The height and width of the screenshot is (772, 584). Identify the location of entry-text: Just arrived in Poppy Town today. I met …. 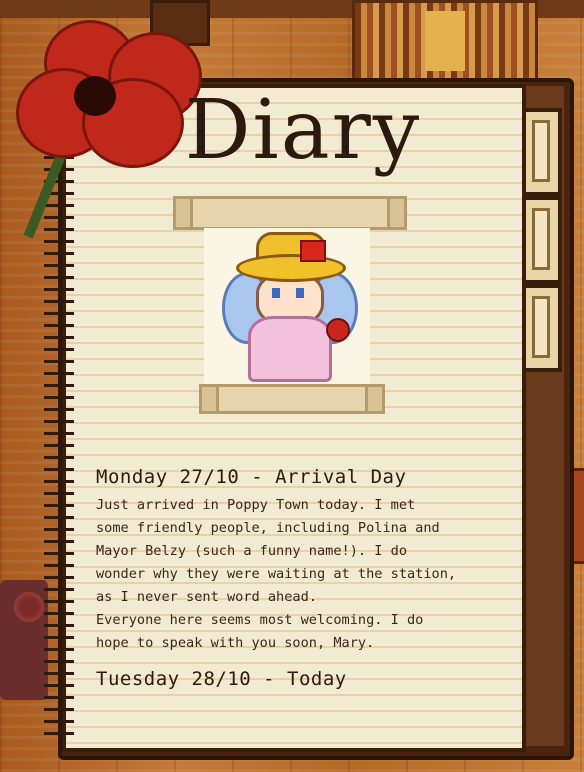
(276, 574).